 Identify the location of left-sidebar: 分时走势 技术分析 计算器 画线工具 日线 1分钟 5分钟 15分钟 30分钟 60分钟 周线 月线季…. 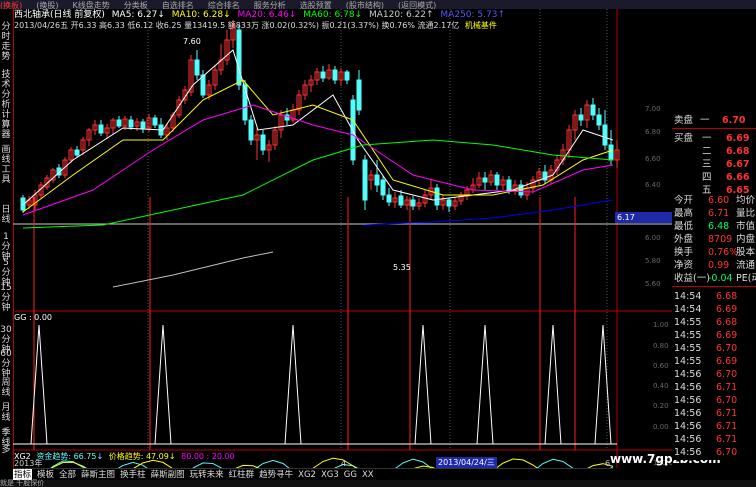
(7, 239).